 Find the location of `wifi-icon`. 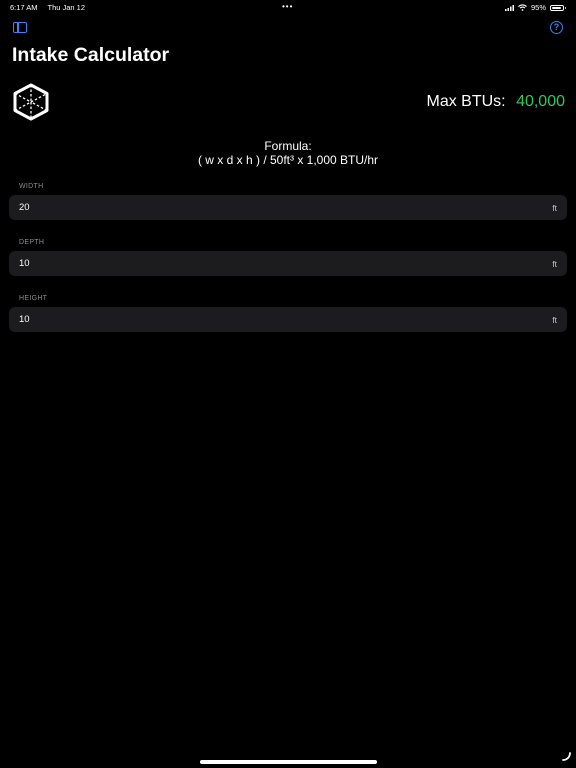

wifi-icon is located at coordinates (522, 7).